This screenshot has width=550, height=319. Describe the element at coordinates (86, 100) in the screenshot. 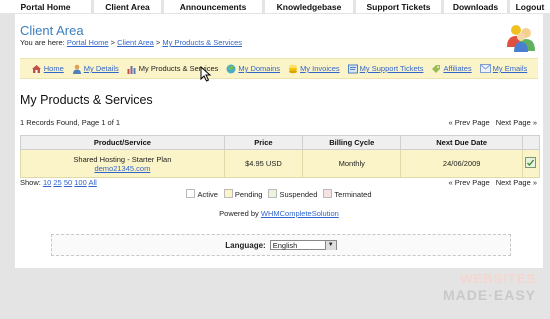

I see `page-title: My Products & Services` at that location.